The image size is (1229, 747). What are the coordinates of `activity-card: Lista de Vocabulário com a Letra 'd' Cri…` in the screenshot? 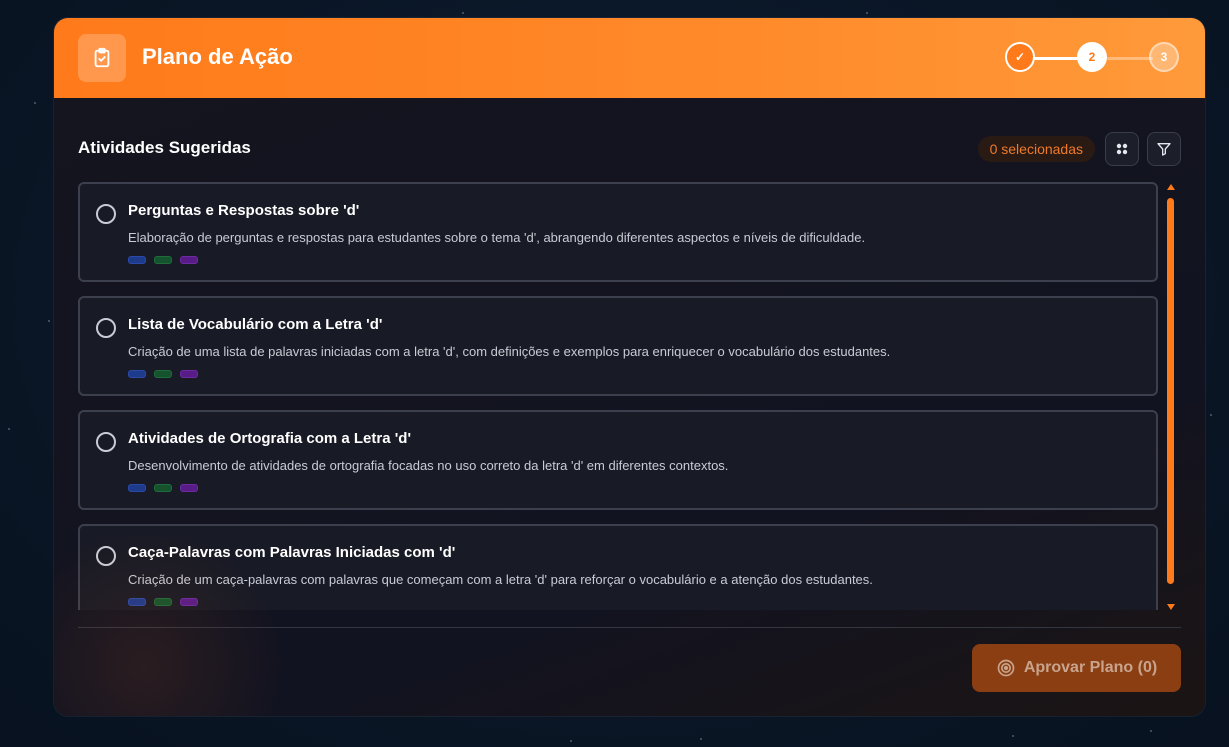 It's located at (618, 346).